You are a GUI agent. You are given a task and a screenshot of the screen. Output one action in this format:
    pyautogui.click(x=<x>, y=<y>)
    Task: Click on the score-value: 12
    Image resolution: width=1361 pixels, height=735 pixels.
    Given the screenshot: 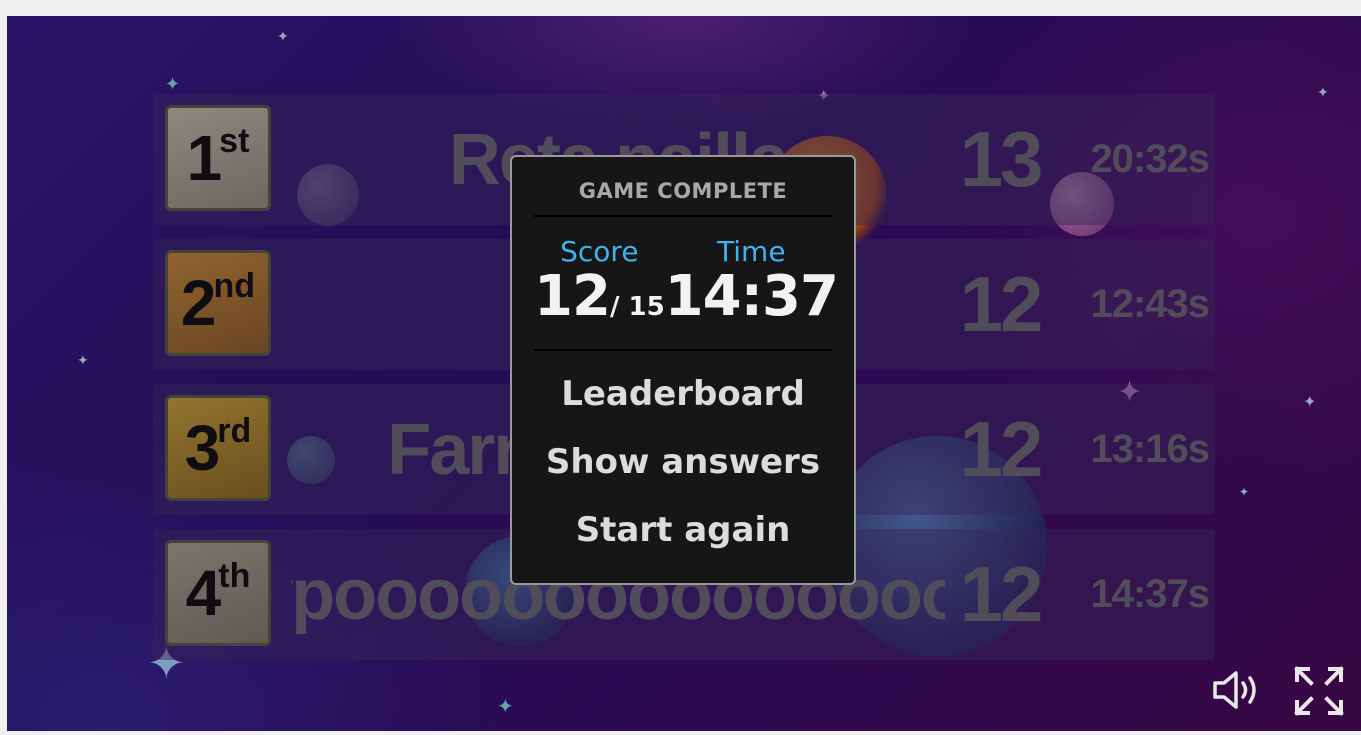 What is the action you would take?
    pyautogui.click(x=572, y=296)
    